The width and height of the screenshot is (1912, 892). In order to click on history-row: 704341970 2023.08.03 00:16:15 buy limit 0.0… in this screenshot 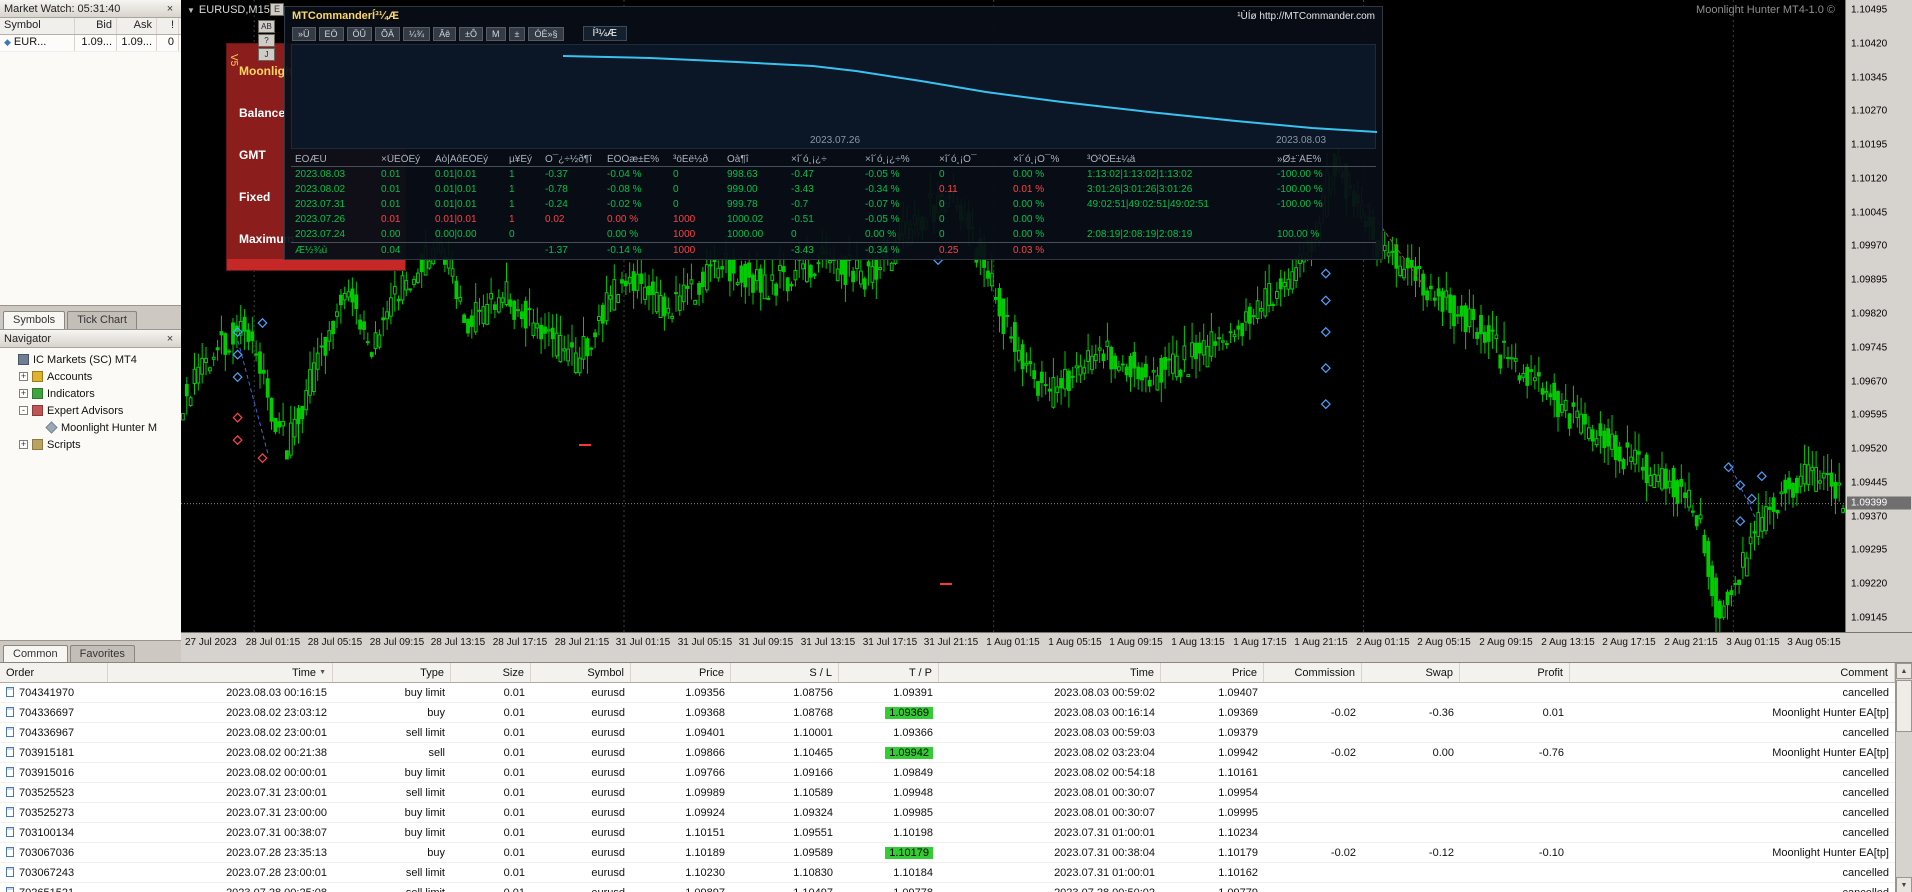, I will do `click(956, 693)`.